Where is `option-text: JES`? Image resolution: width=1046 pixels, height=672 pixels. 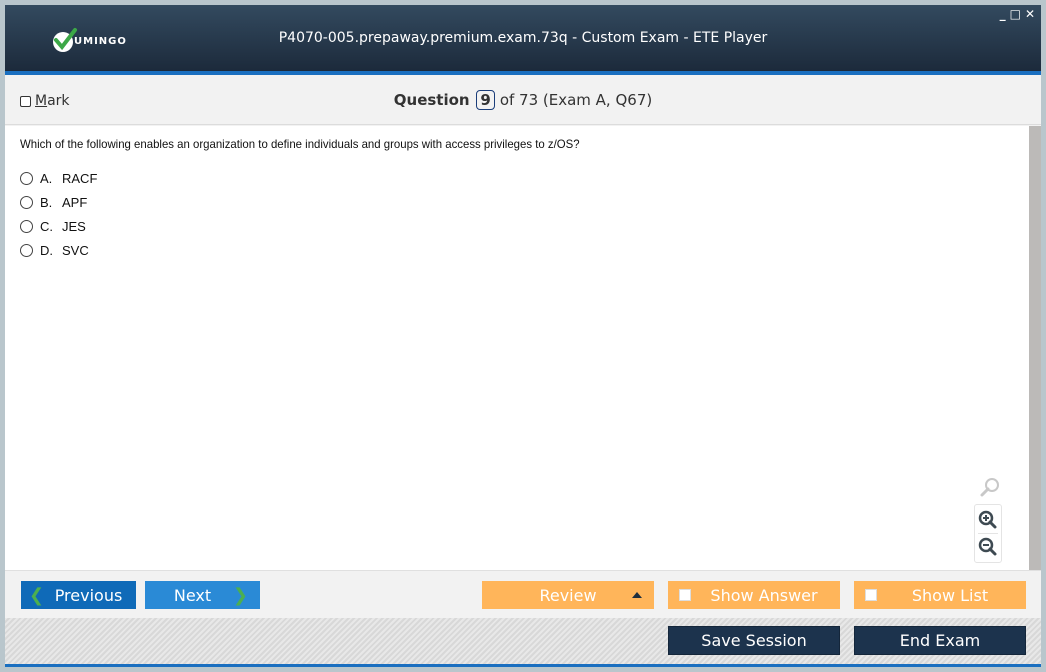 option-text: JES is located at coordinates (74, 226).